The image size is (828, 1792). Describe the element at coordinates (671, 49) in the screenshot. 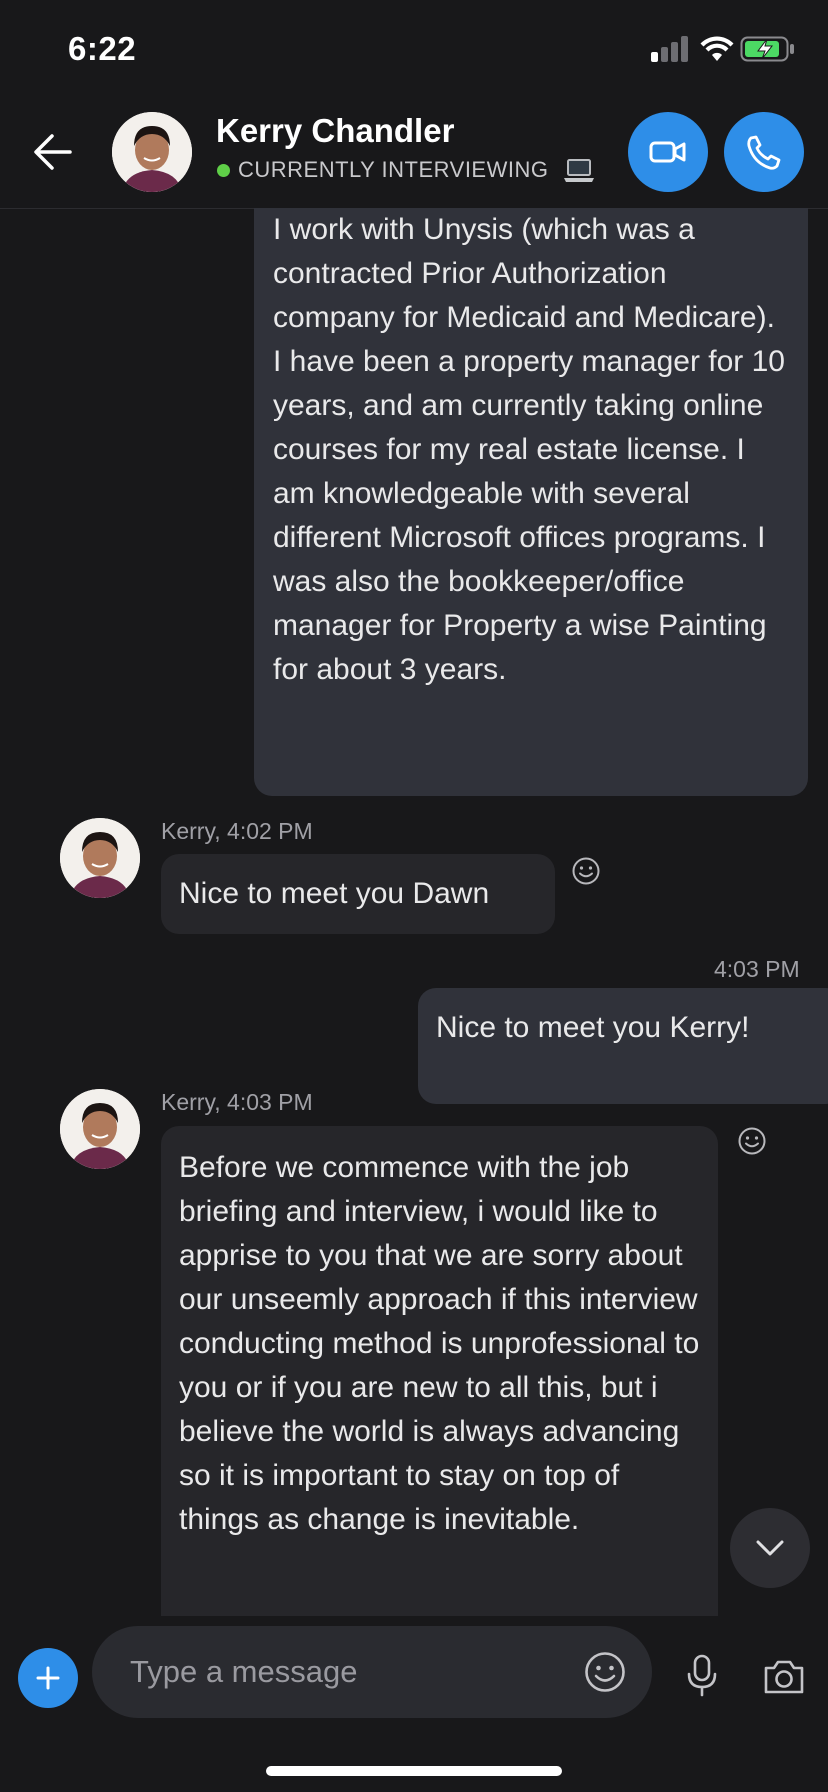

I see `cellular-signal-icon` at that location.